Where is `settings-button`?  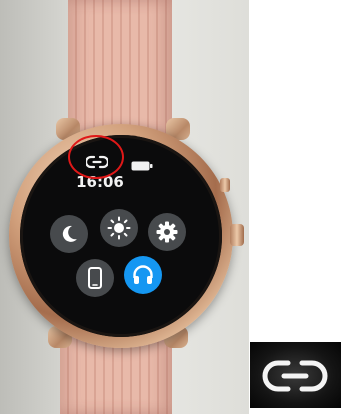 settings-button is located at coordinates (167, 232).